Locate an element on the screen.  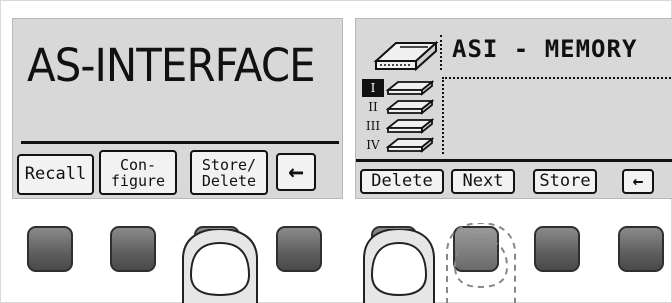
store-delete-softkey: Store/ Delete is located at coordinates (229, 172).